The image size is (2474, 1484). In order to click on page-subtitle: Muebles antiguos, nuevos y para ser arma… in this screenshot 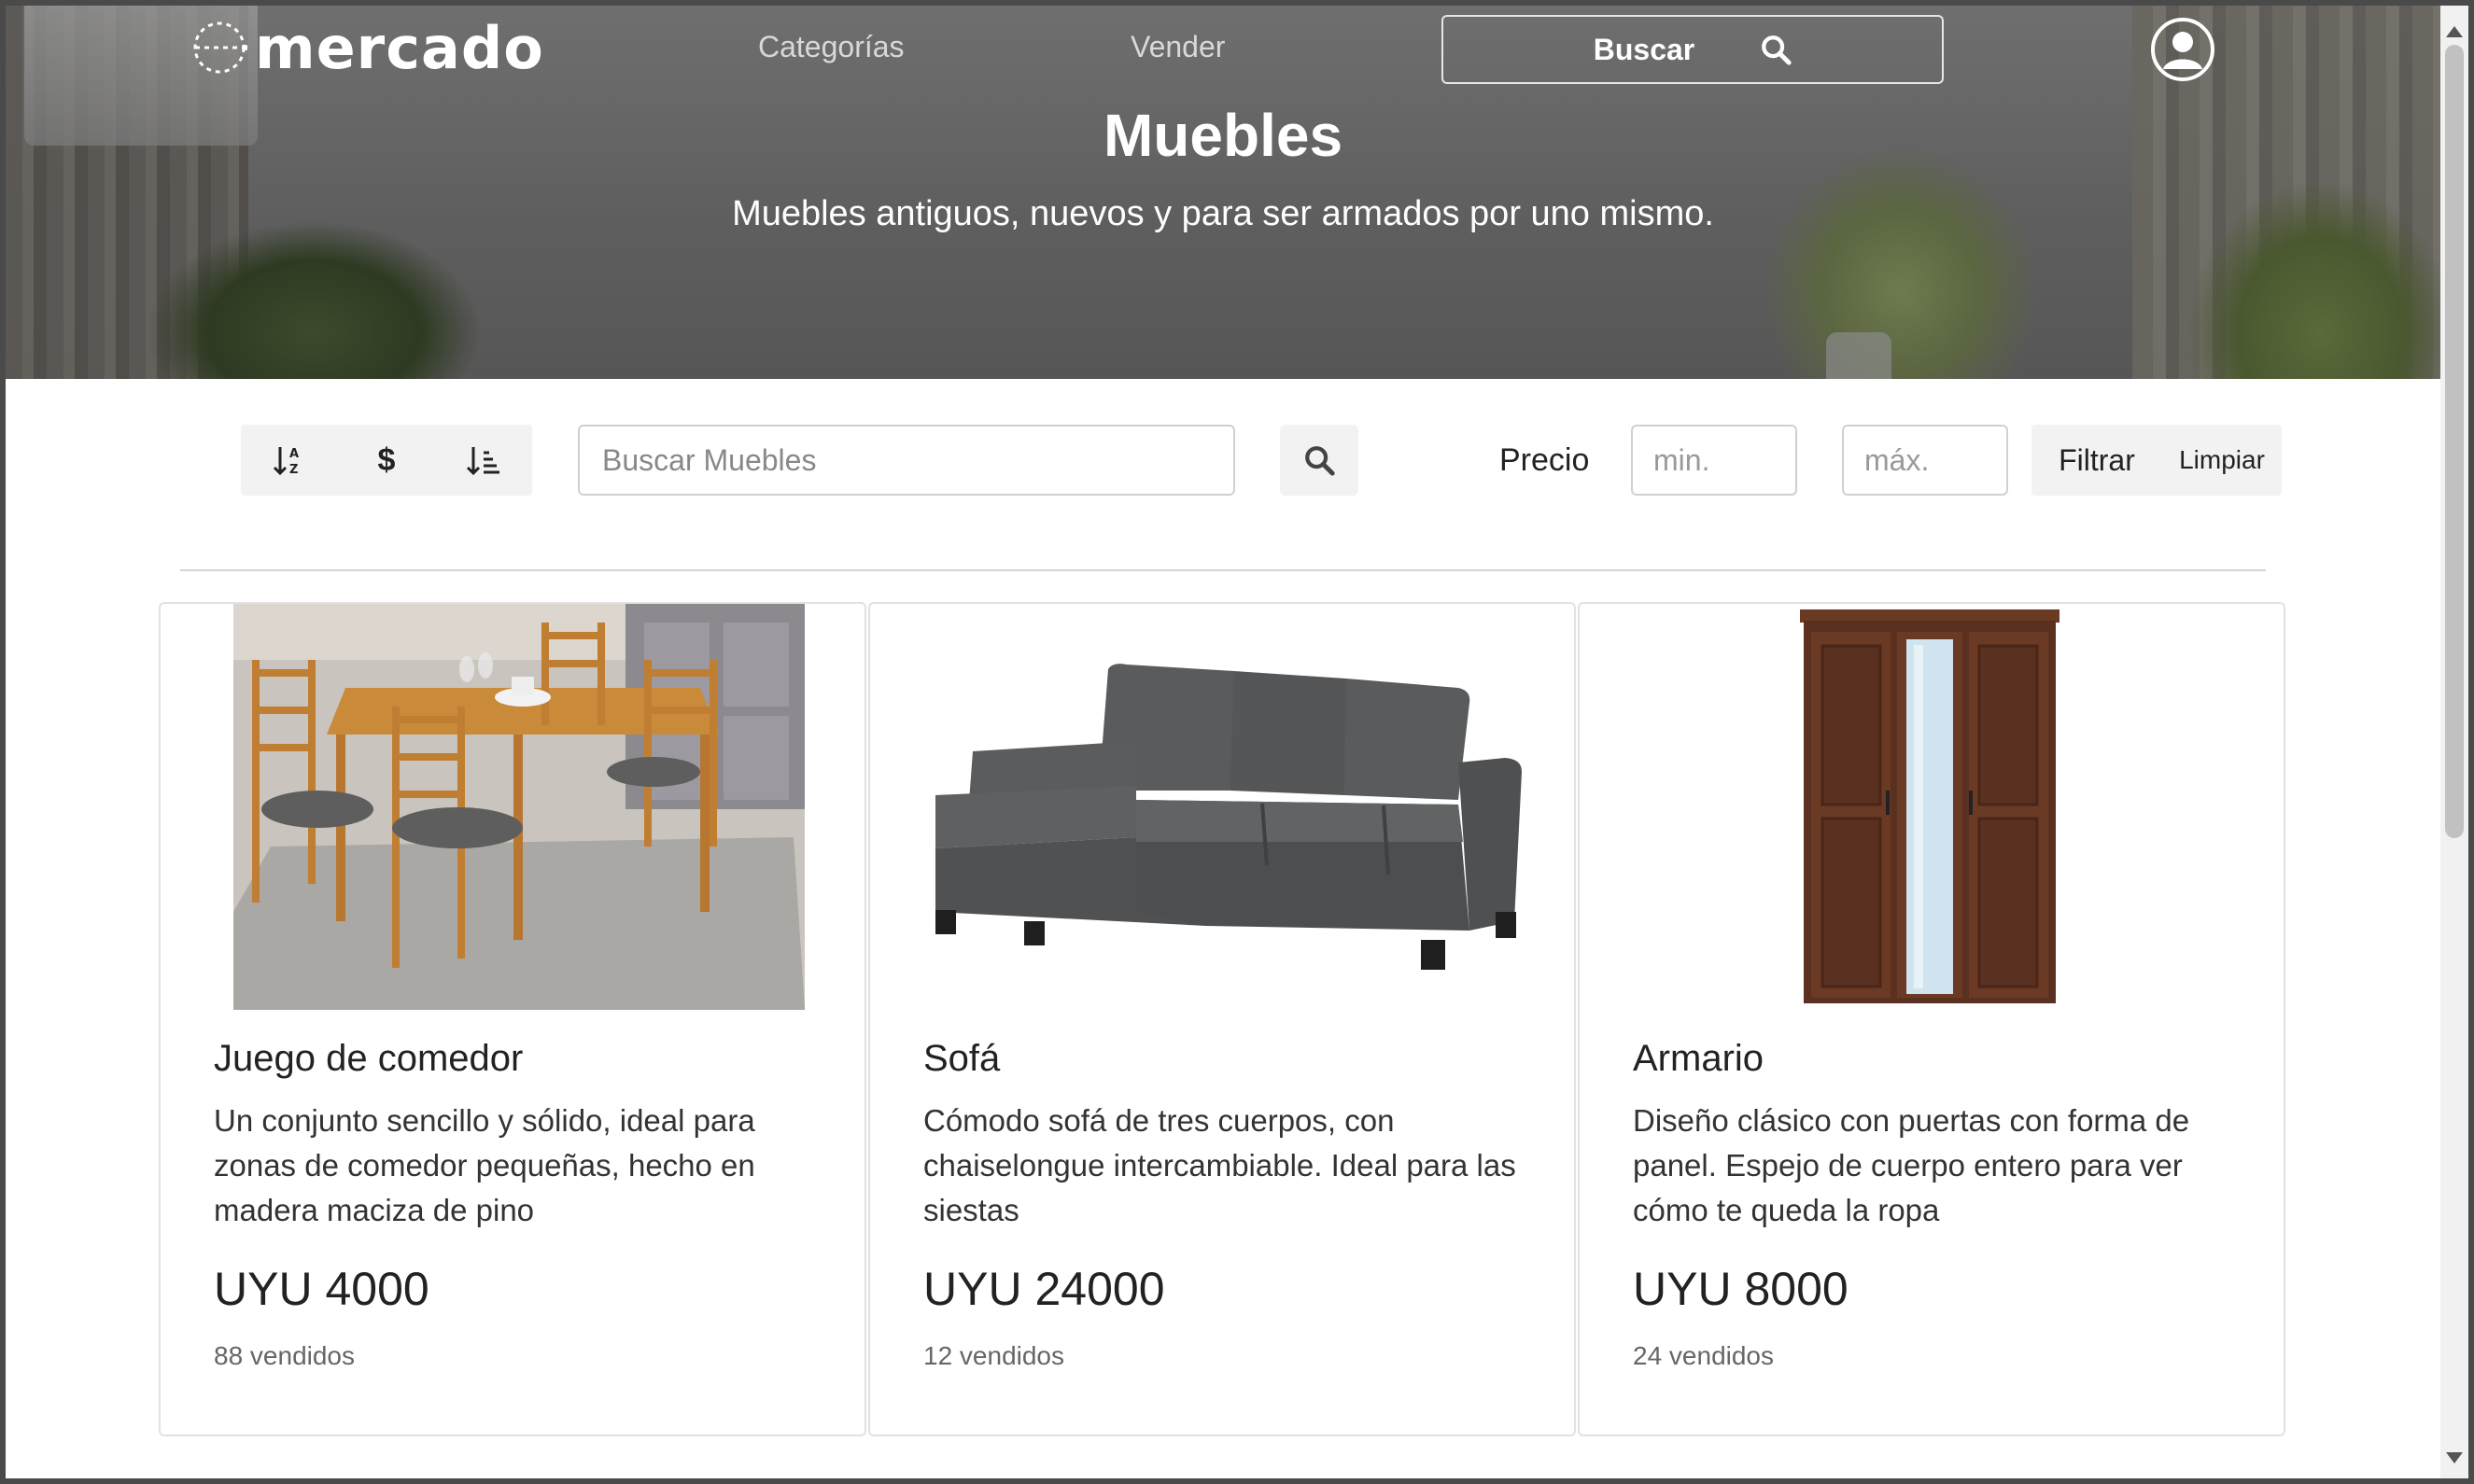, I will do `click(1223, 213)`.